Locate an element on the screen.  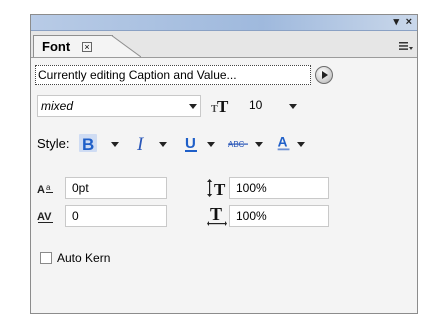
svg-text: B is located at coordinates (88, 144).